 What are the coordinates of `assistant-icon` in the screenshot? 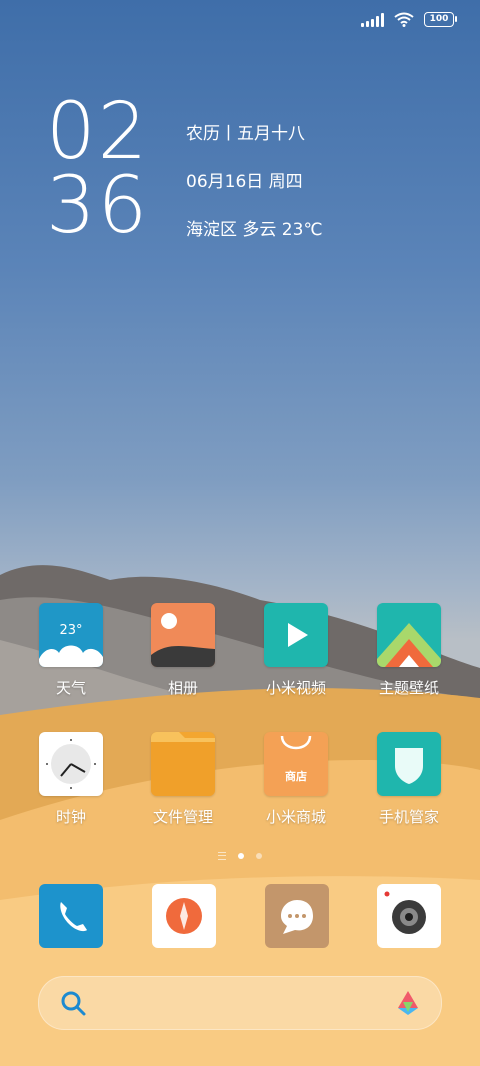 It's located at (408, 1003).